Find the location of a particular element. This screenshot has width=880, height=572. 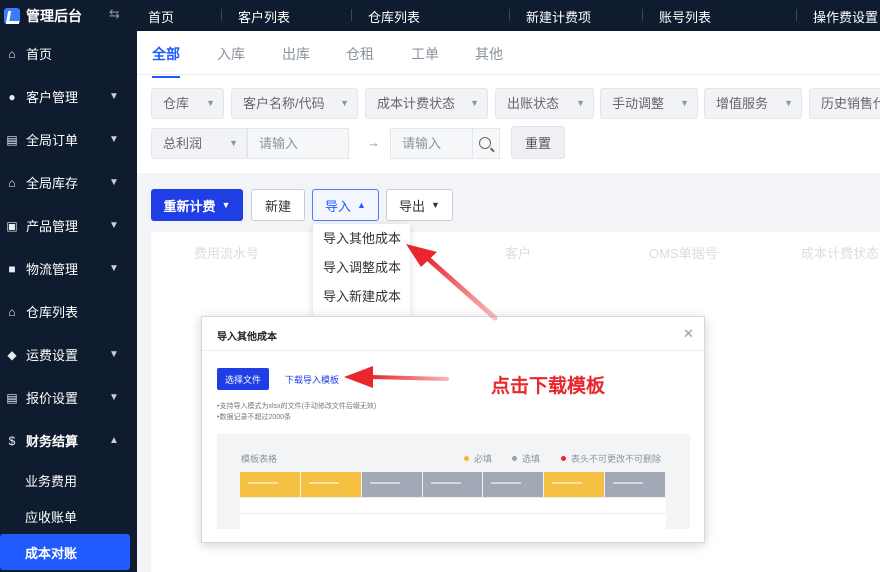

annotation-arrows is located at coordinates (421, 316).